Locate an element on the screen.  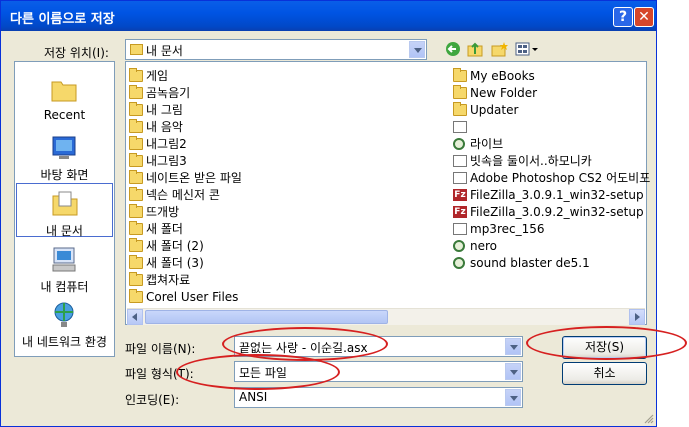
place-label: 내 문서 is located at coordinates (64, 231).